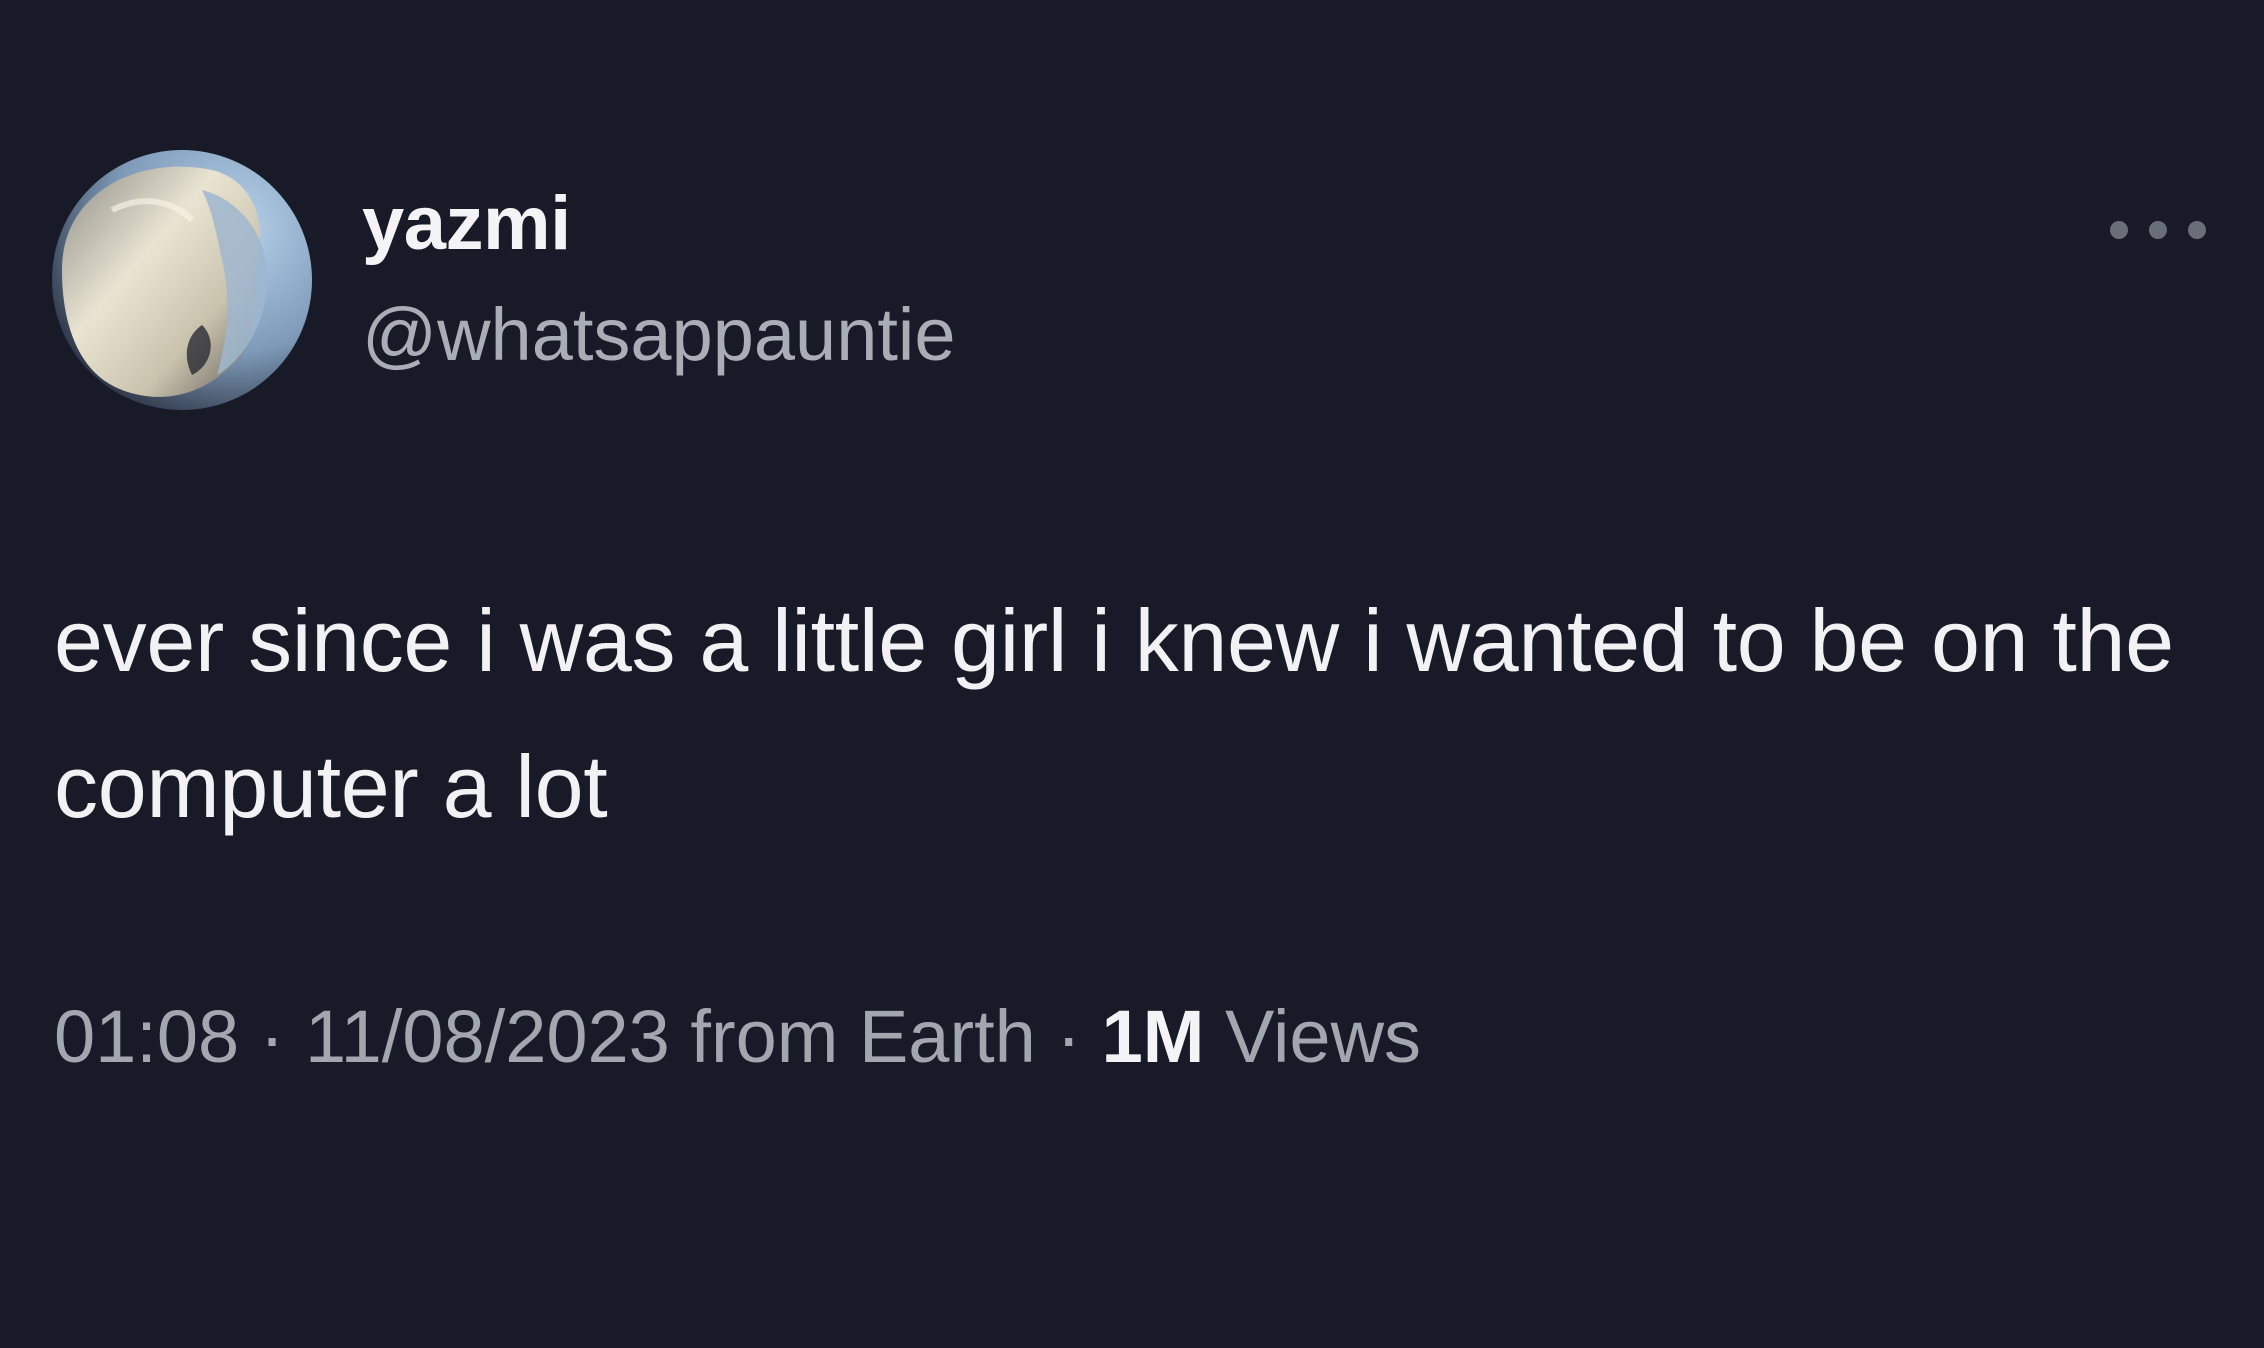  Describe the element at coordinates (146, 1036) in the screenshot. I see `tweet-time: 01:08` at that location.